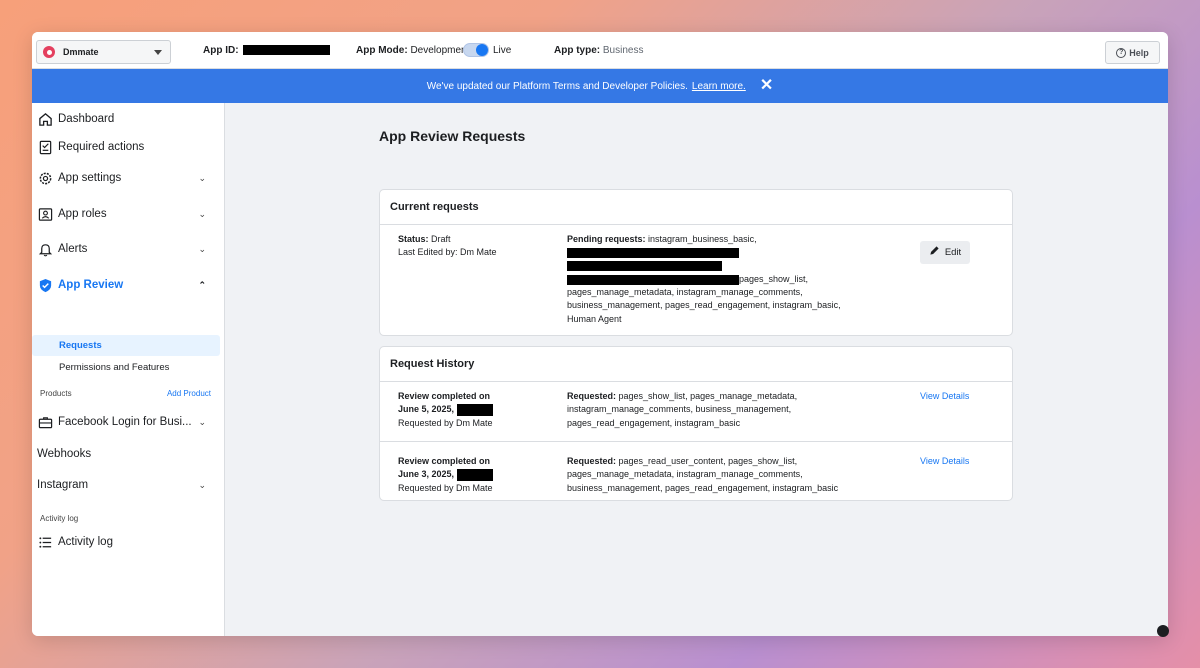  Describe the element at coordinates (49, 52) in the screenshot. I see `app-logo-icon` at that location.